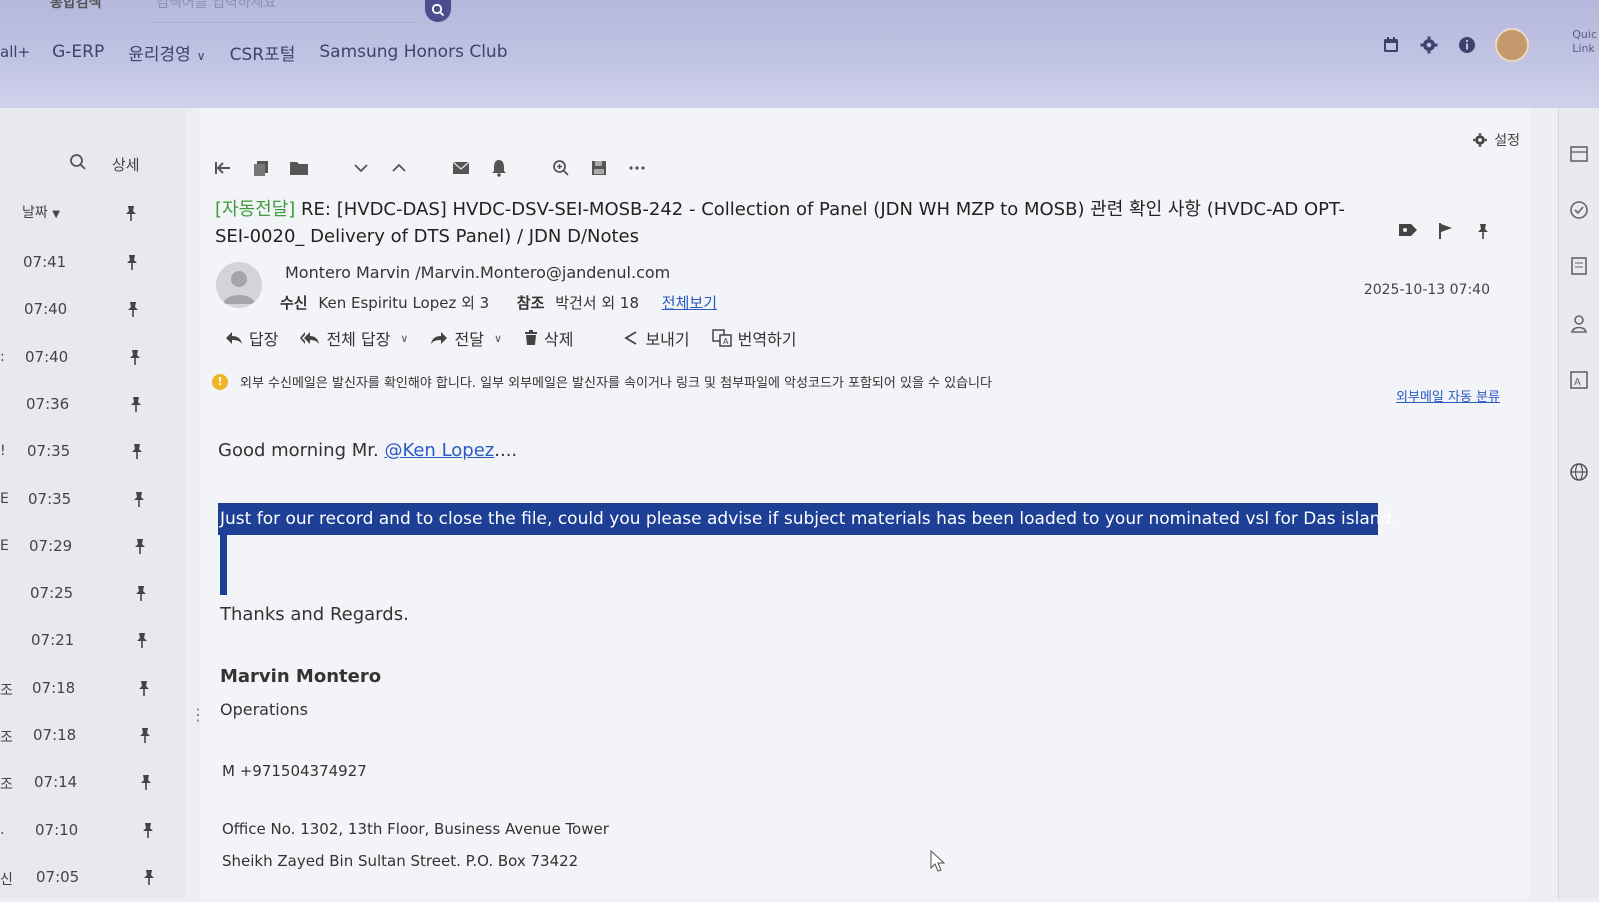 This screenshot has height=902, width=1599. I want to click on zoom-button, so click(561, 168).